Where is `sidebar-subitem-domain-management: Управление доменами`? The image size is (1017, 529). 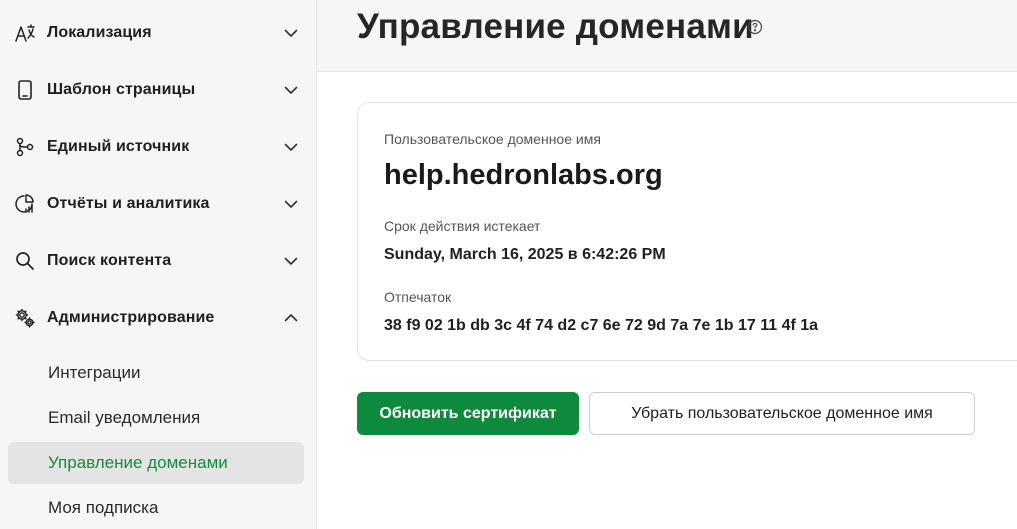 sidebar-subitem-domain-management: Управление доменами is located at coordinates (156, 463).